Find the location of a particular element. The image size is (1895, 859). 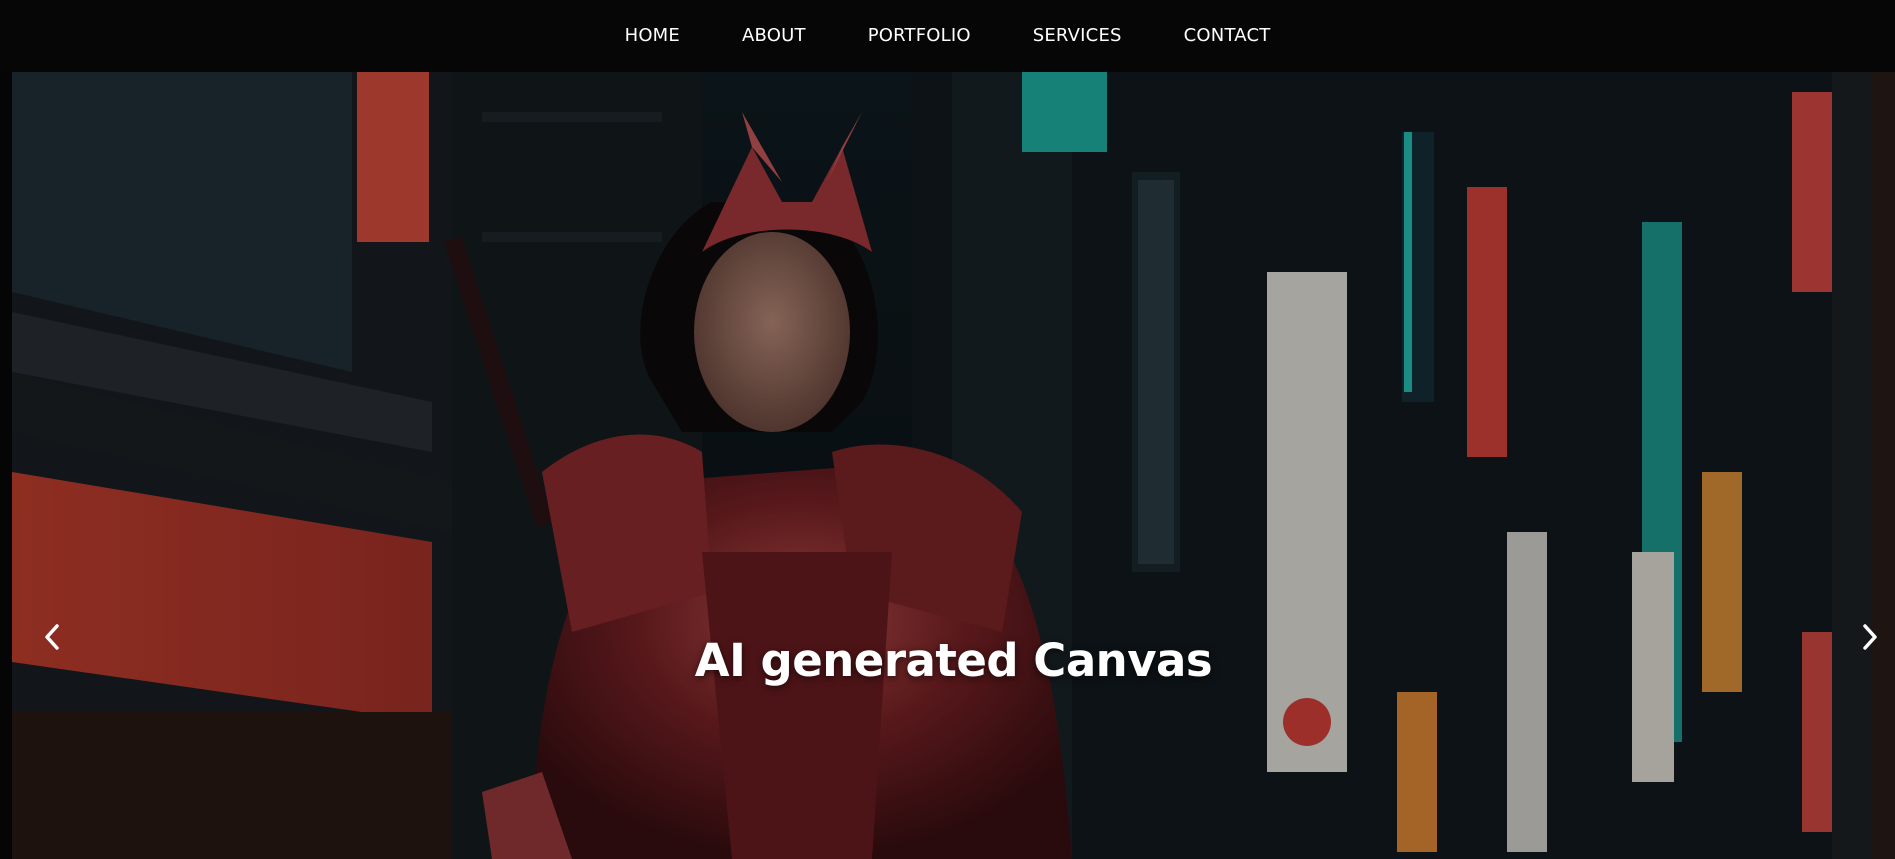

slider-prev-button is located at coordinates (52, 637).